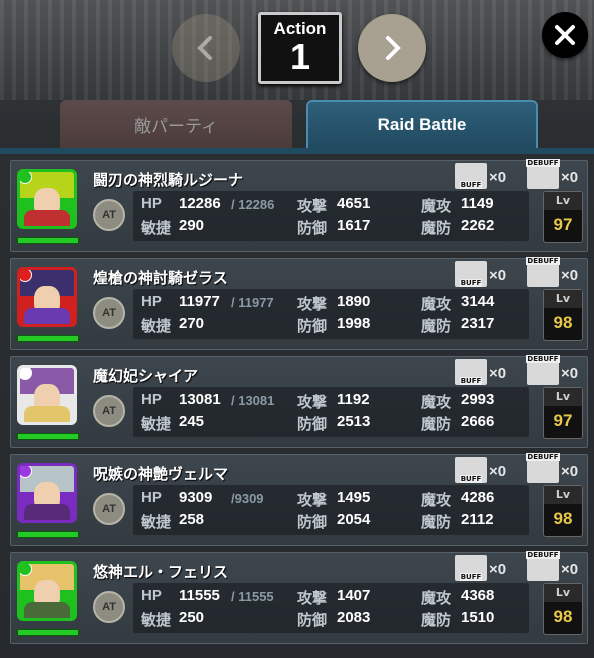 The height and width of the screenshot is (658, 594). What do you see at coordinates (478, 595) in the screenshot?
I see `matk-value: 4368` at bounding box center [478, 595].